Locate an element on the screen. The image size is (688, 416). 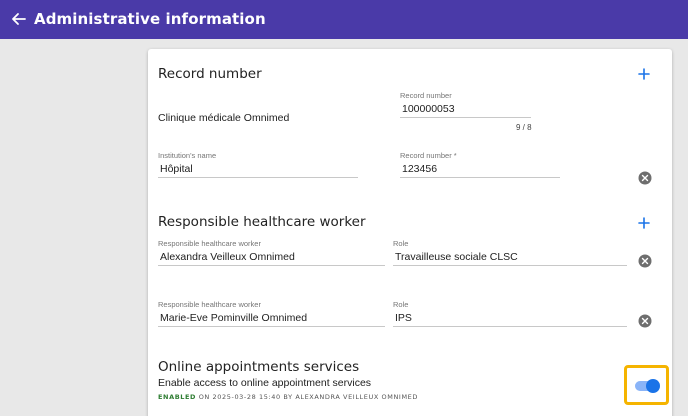
record-number-2-underline is located at coordinates (480, 177).